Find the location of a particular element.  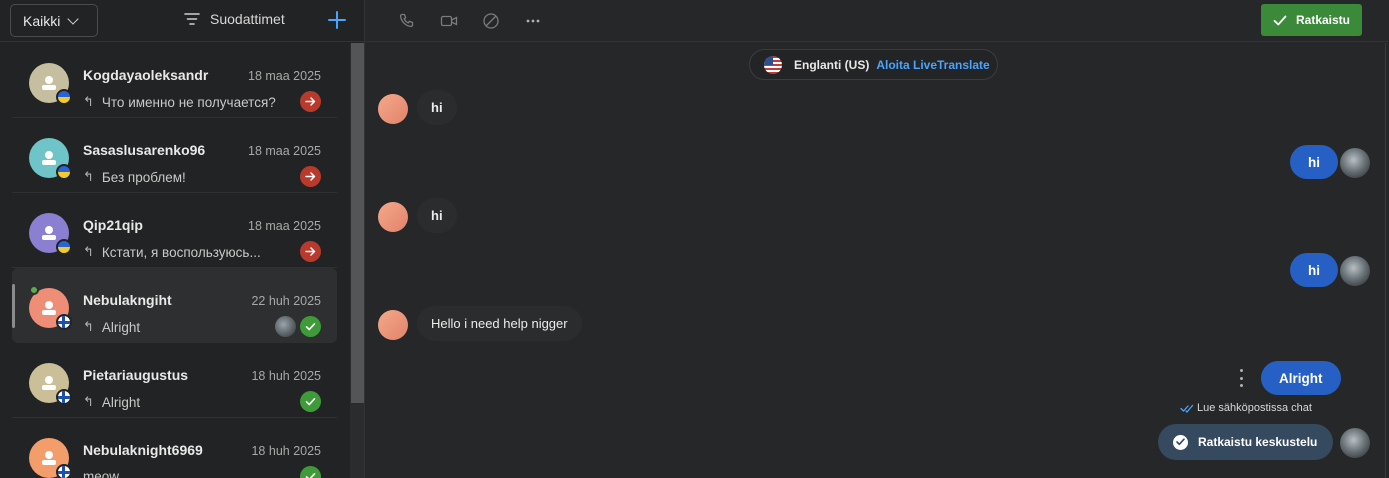

conversation-item: Pietariaugustus 18 huh 2025 ↰ Alright is located at coordinates (174, 380).